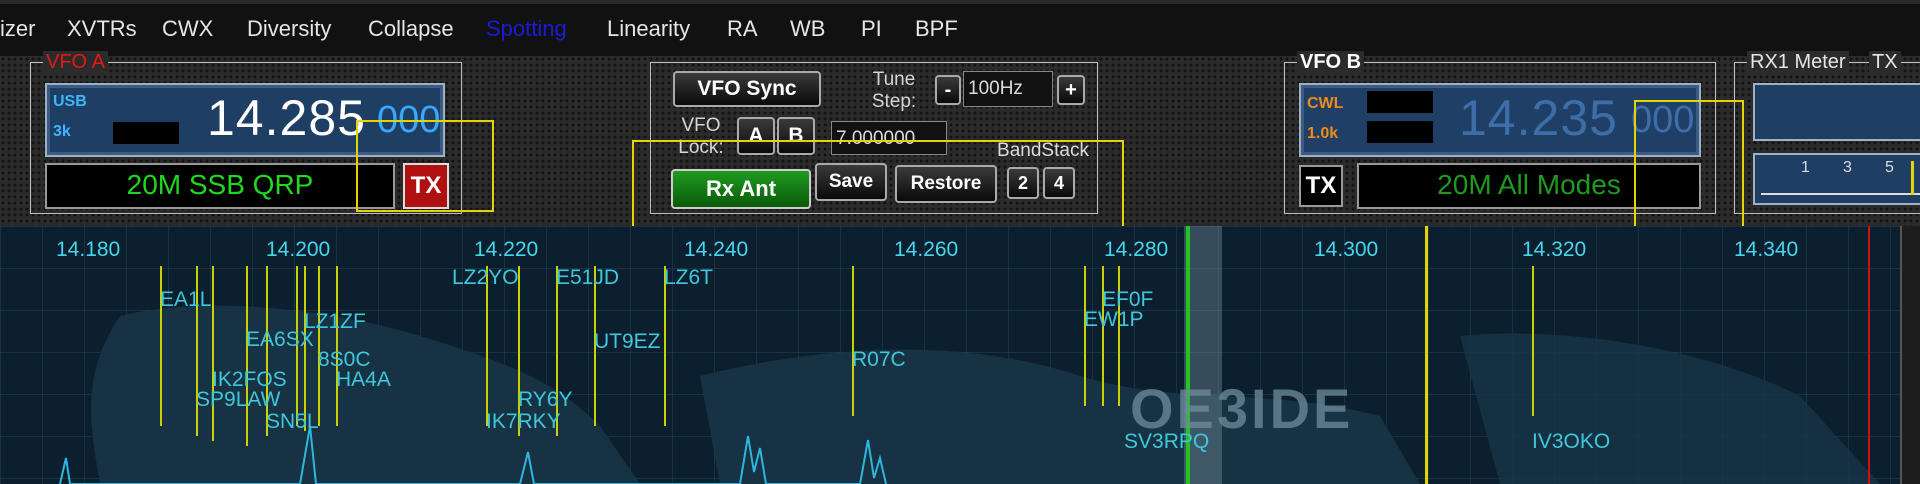  What do you see at coordinates (280, 340) in the screenshot?
I see `spot-label: EA6SX` at bounding box center [280, 340].